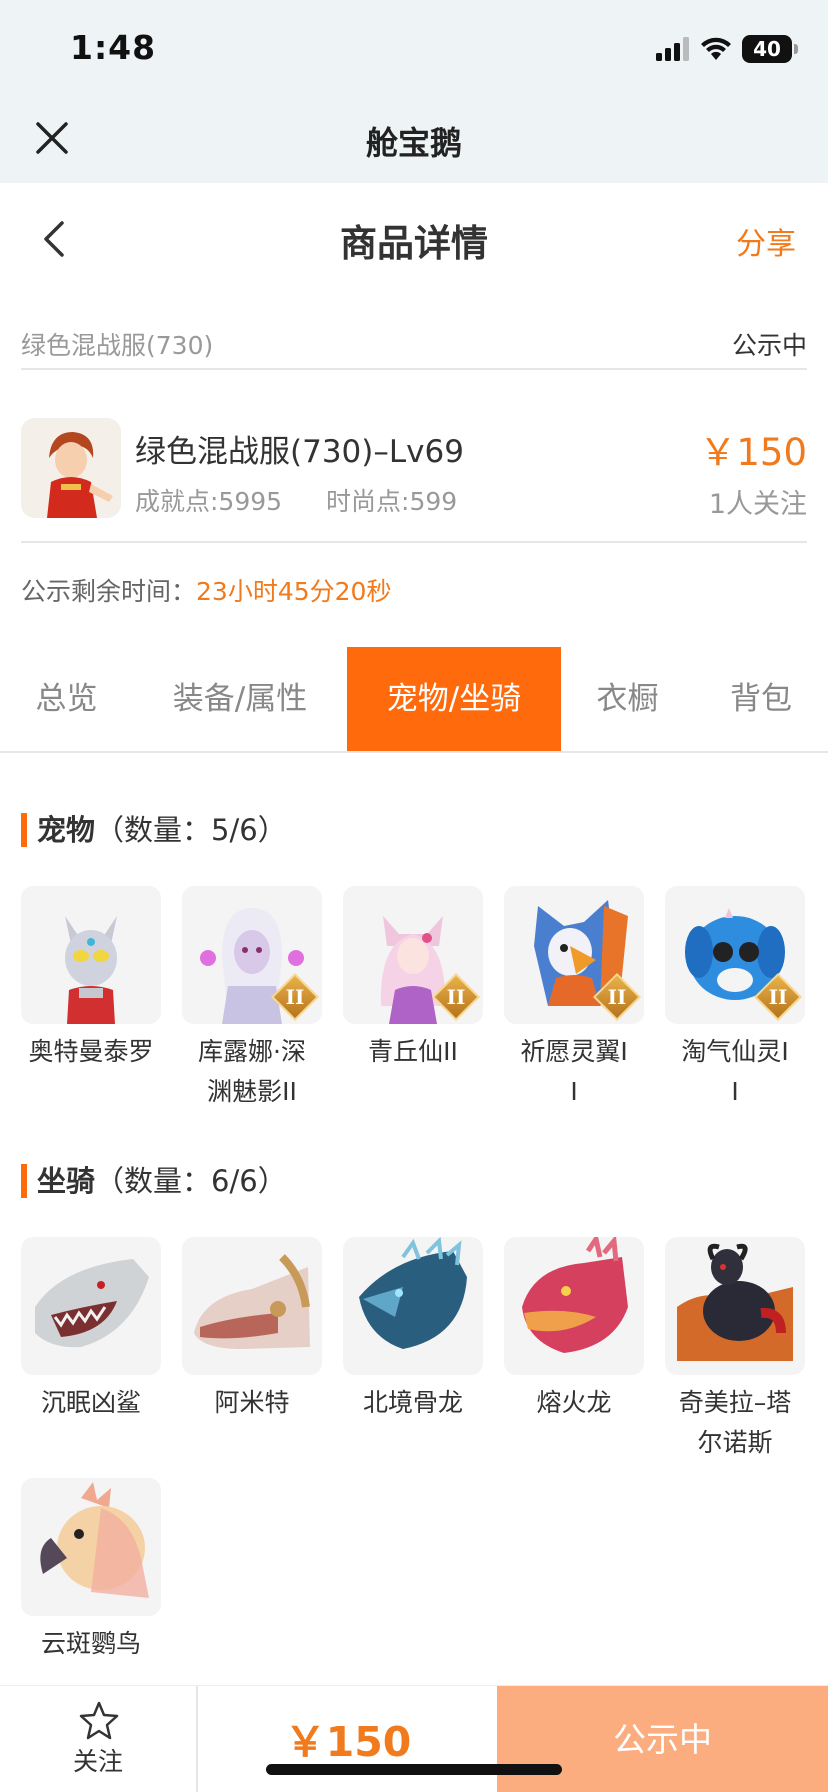 Image resolution: width=828 pixels, height=1792 pixels. I want to click on tab-equipment: 装备/属性, so click(240, 699).